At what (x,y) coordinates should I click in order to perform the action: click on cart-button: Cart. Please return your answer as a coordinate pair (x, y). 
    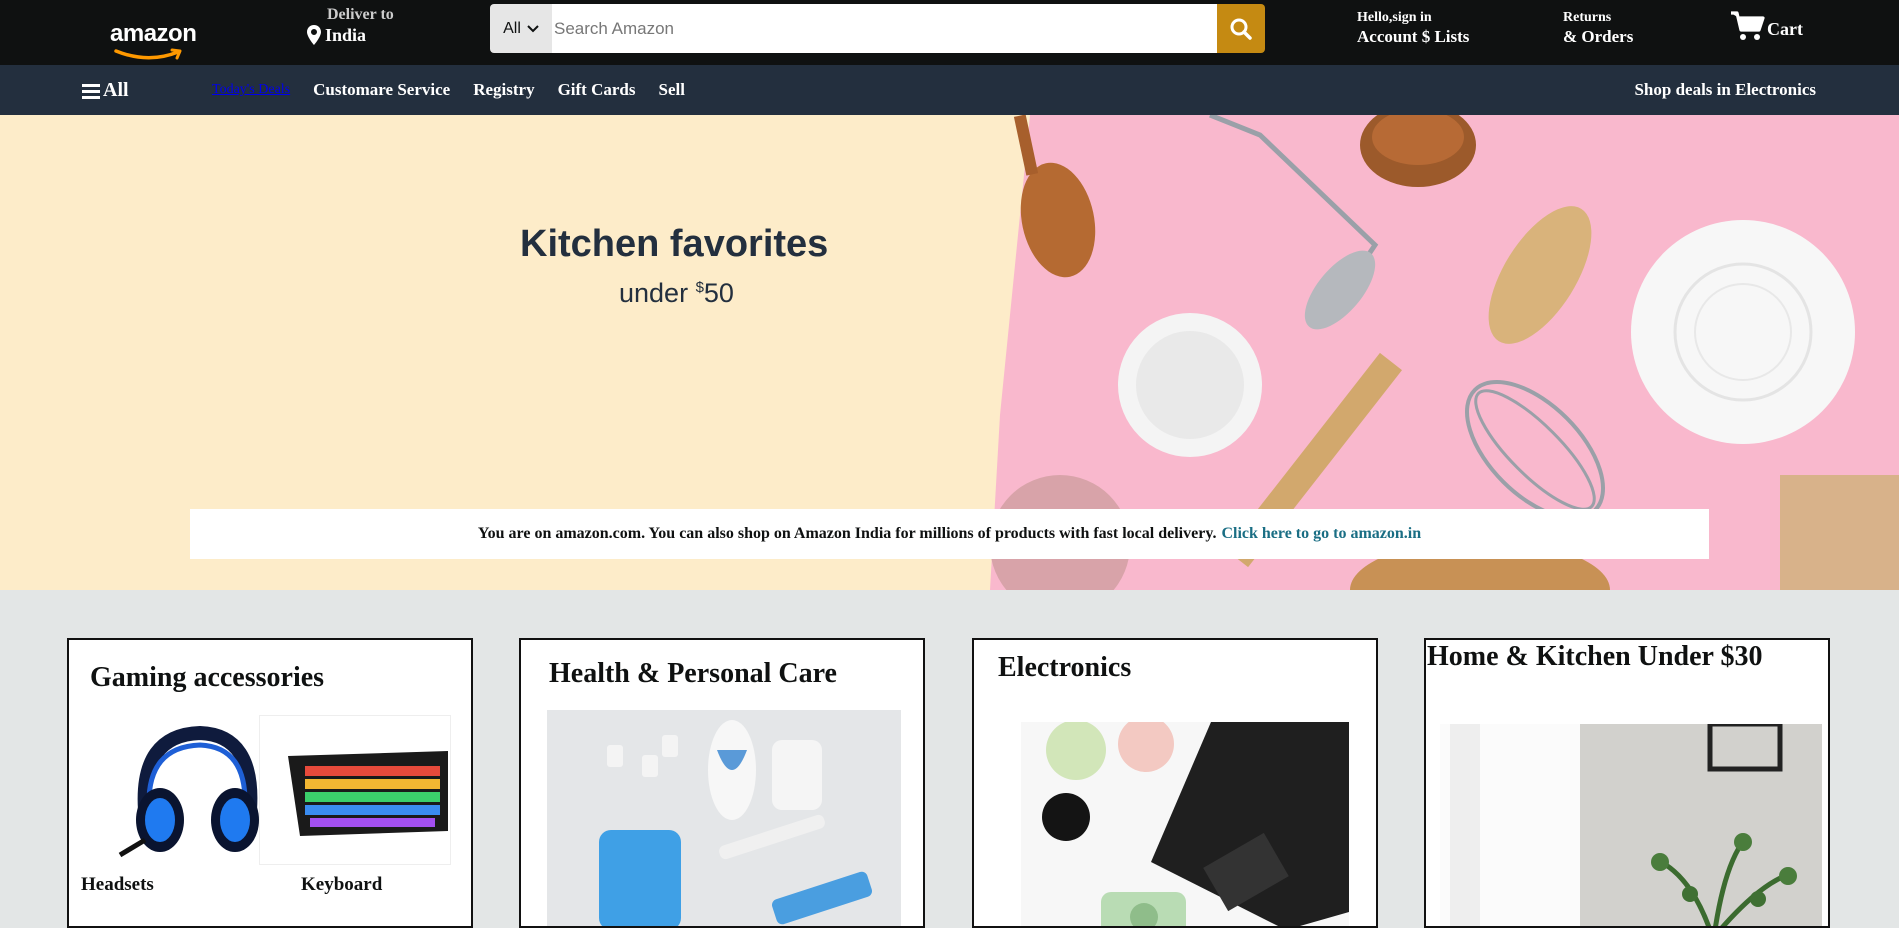
    Looking at the image, I should click on (1767, 26).